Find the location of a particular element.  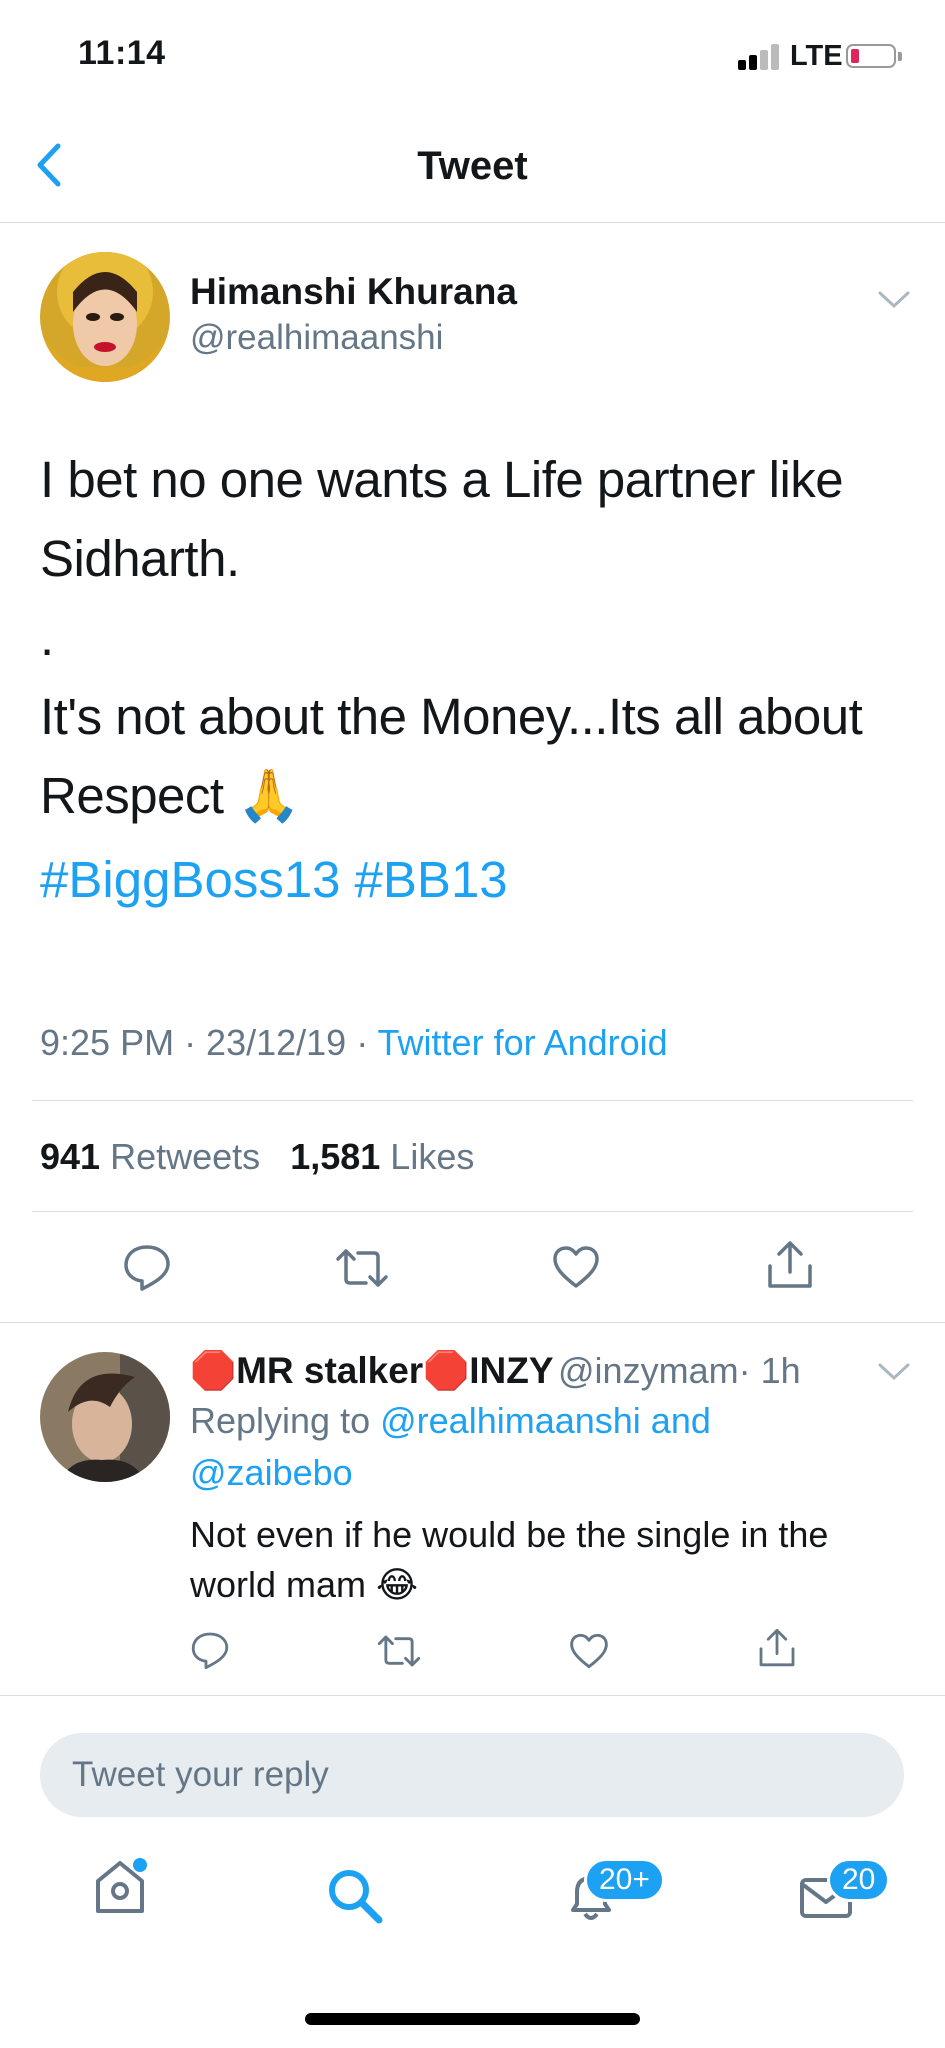

page-title: Tweet is located at coordinates (472, 166).